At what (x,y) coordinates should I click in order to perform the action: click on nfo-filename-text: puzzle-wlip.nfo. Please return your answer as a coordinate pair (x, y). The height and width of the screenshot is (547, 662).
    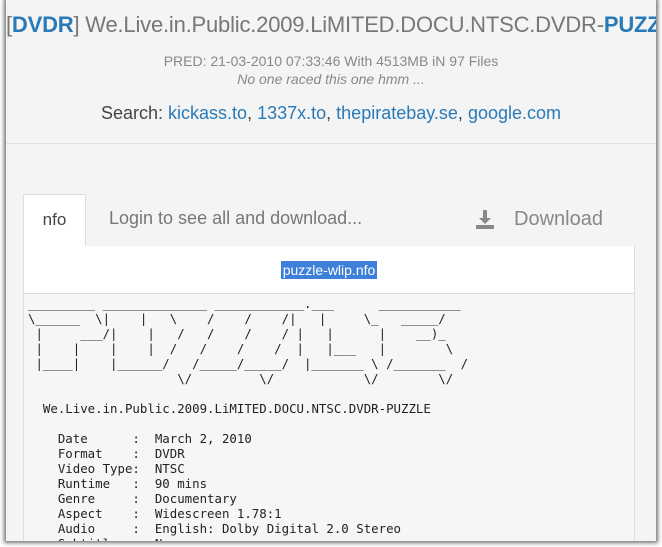
    Looking at the image, I should click on (329, 270).